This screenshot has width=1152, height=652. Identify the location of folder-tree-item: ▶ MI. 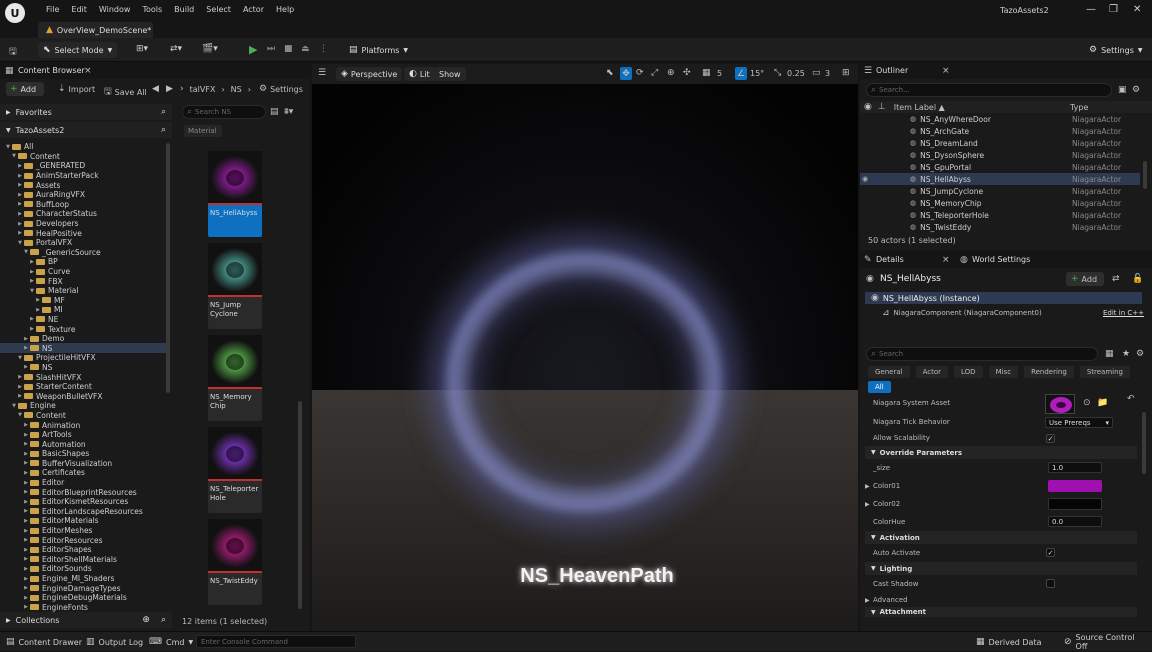
(84, 310).